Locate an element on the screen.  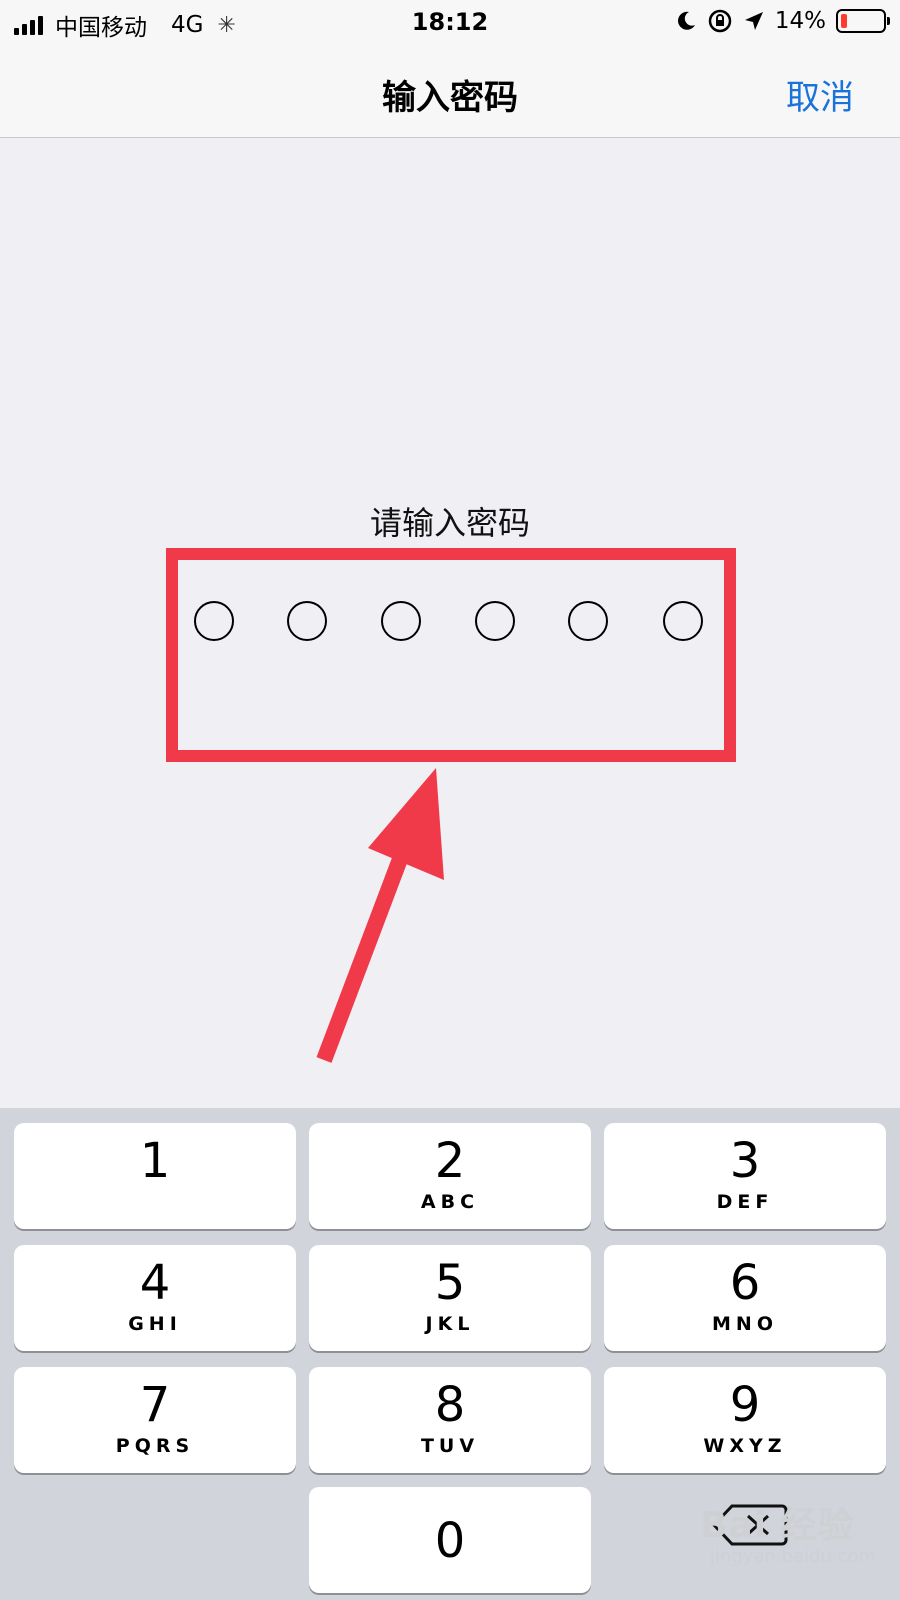
watermark-main: Bai 经验 is located at coordinates (777, 1525).